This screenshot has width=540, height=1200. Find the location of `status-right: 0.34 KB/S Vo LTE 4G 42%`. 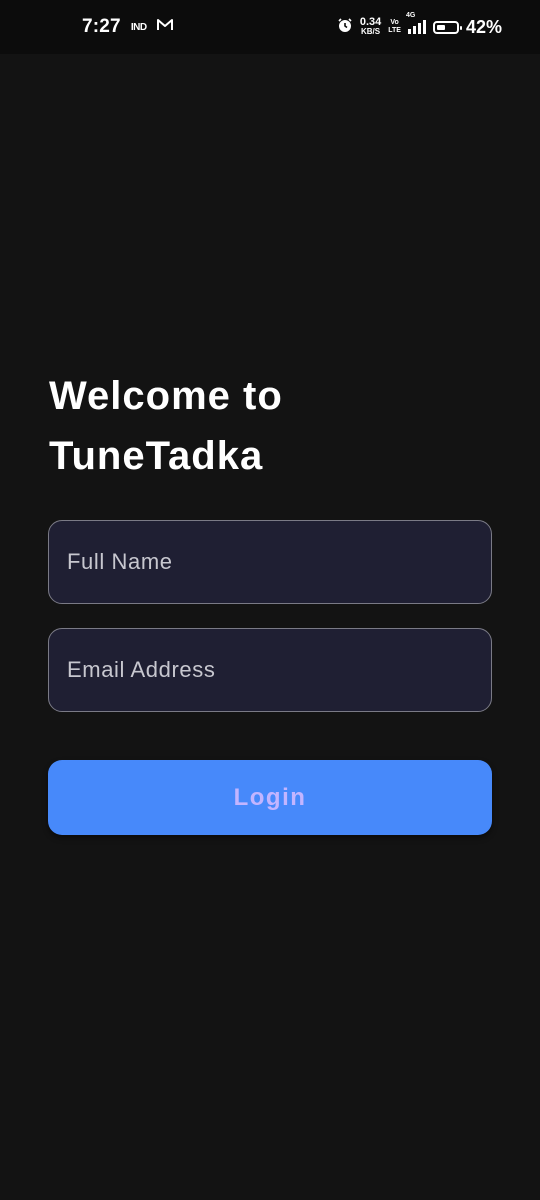

status-right: 0.34 KB/S Vo LTE 4G 42% is located at coordinates (419, 27).